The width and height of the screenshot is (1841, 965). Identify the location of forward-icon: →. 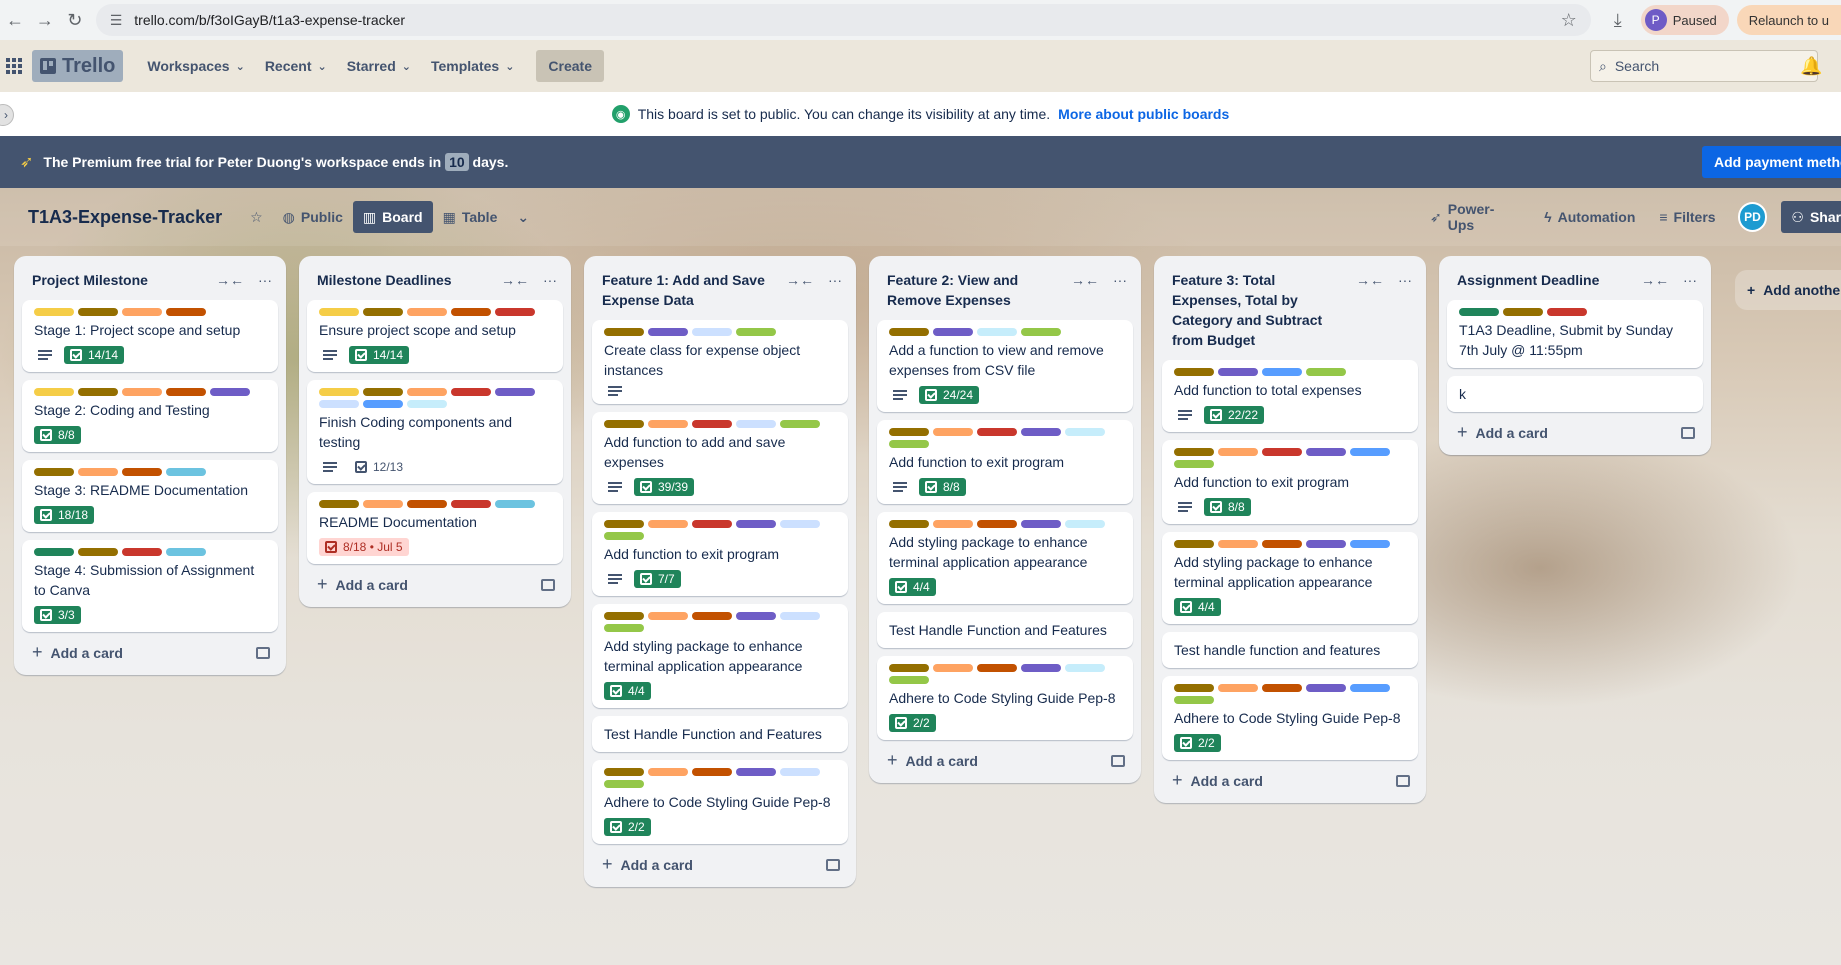
(45, 20).